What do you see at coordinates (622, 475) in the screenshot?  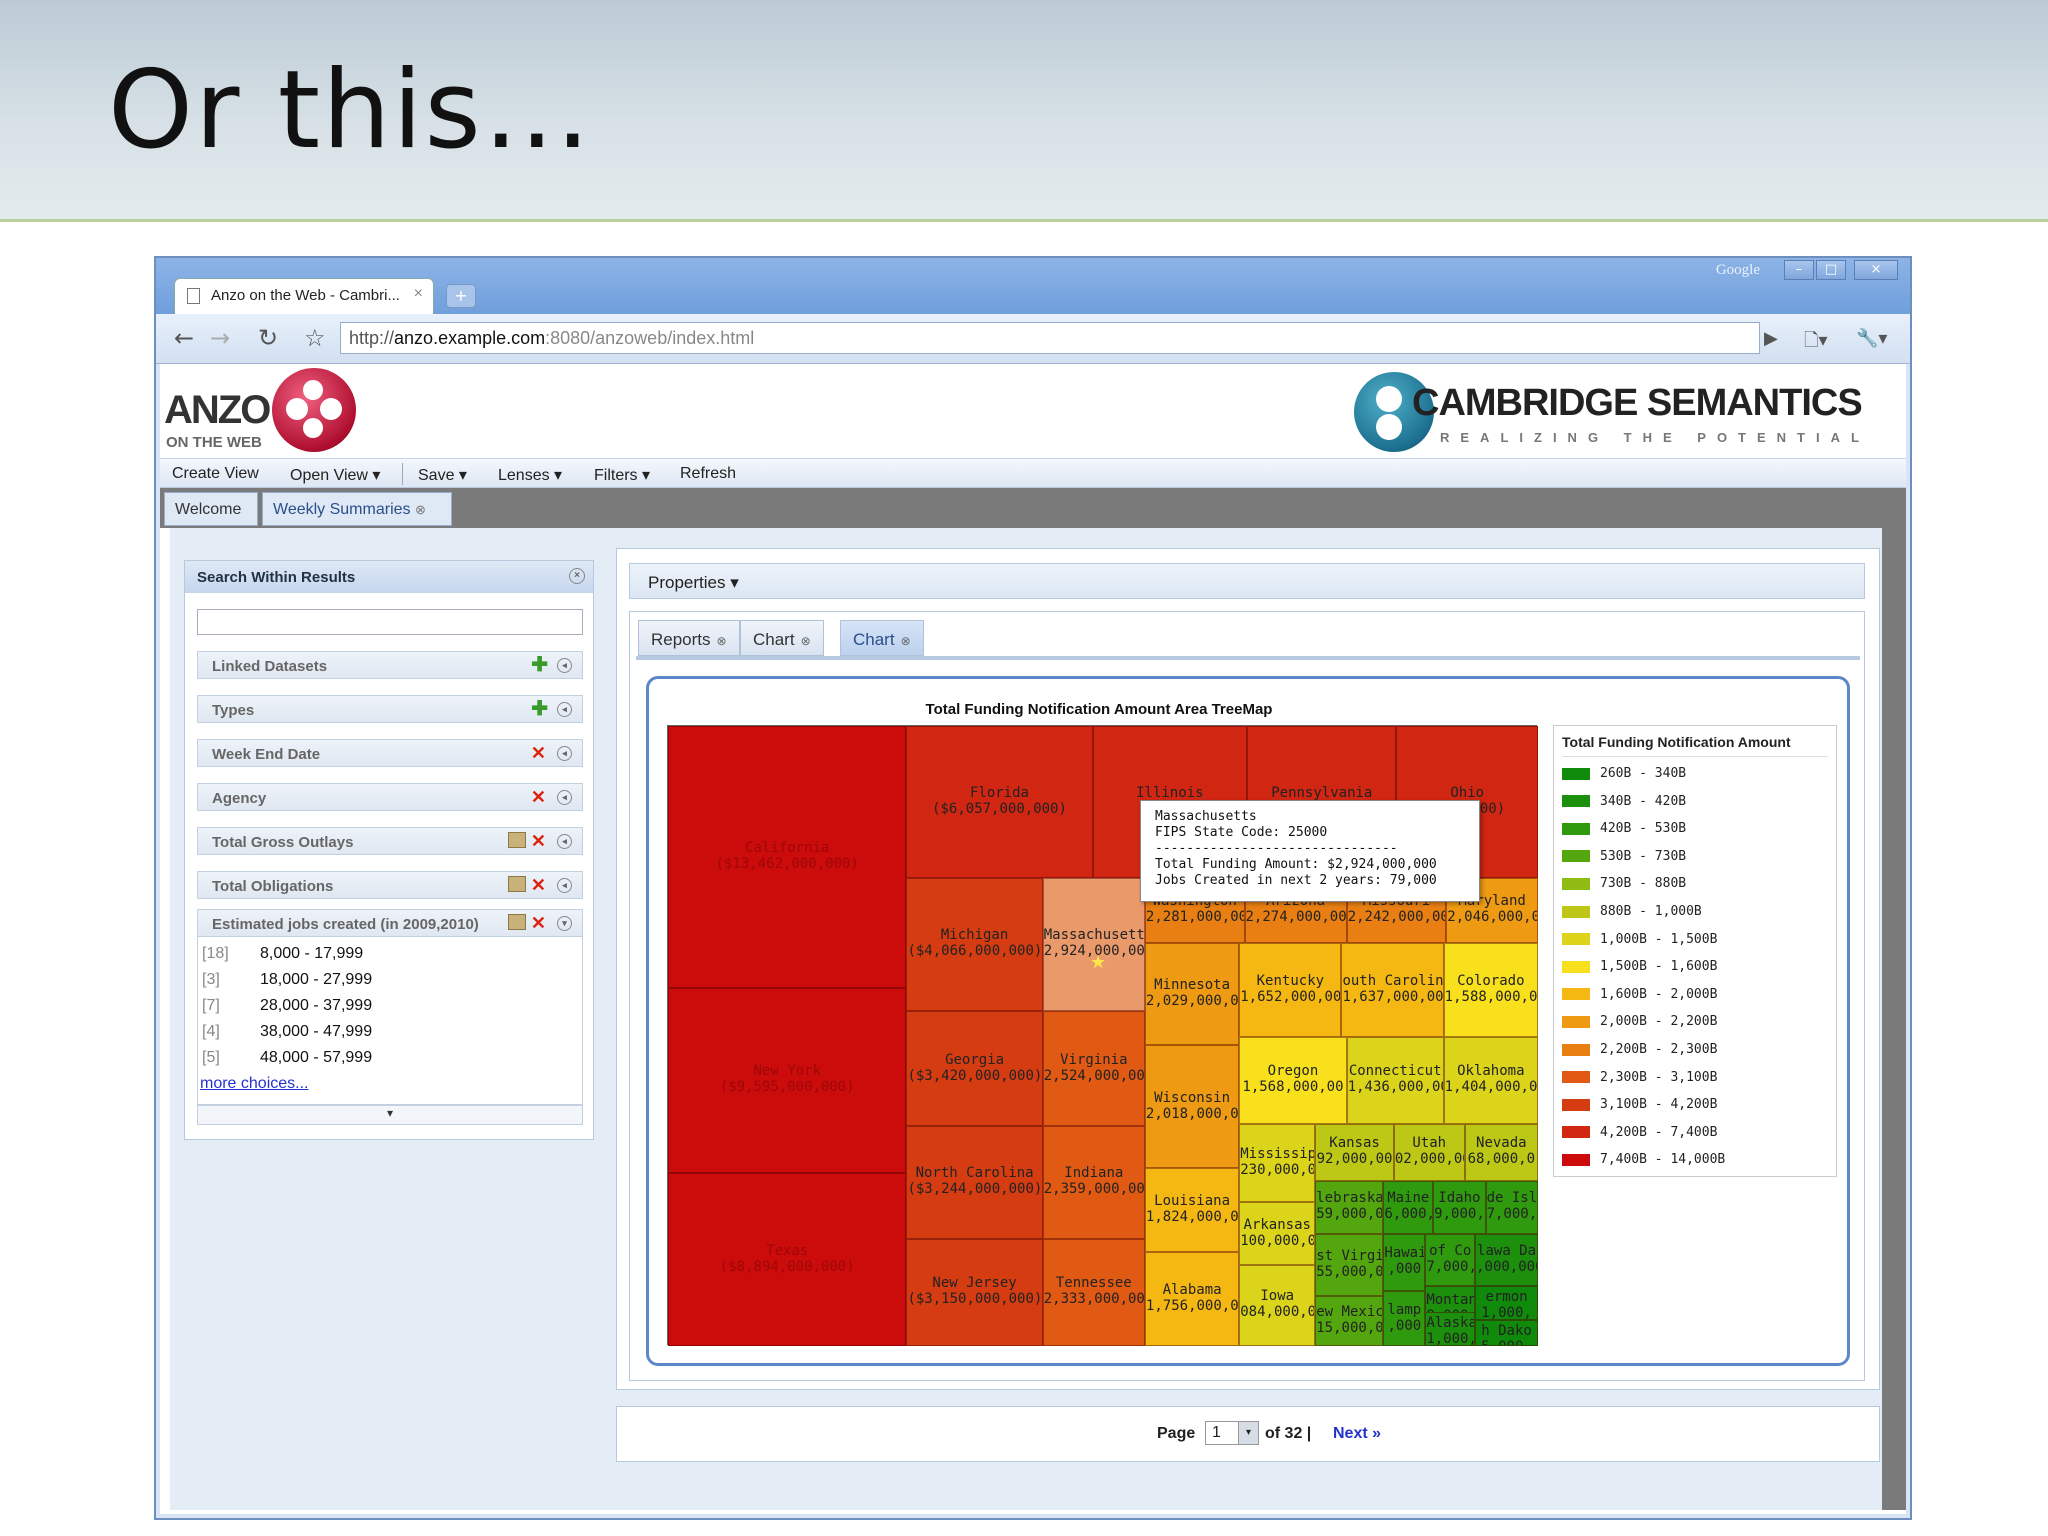 I see `menu-filters: Filters ▾` at bounding box center [622, 475].